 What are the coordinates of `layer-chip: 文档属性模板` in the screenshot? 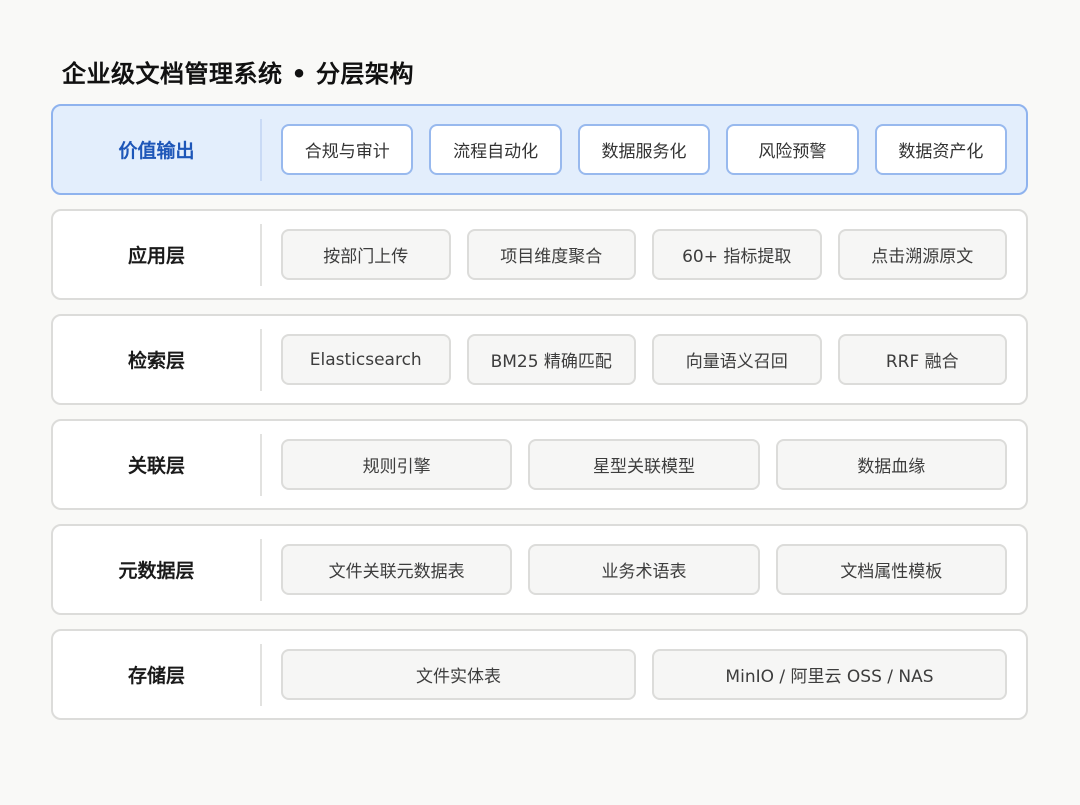 It's located at (891, 569).